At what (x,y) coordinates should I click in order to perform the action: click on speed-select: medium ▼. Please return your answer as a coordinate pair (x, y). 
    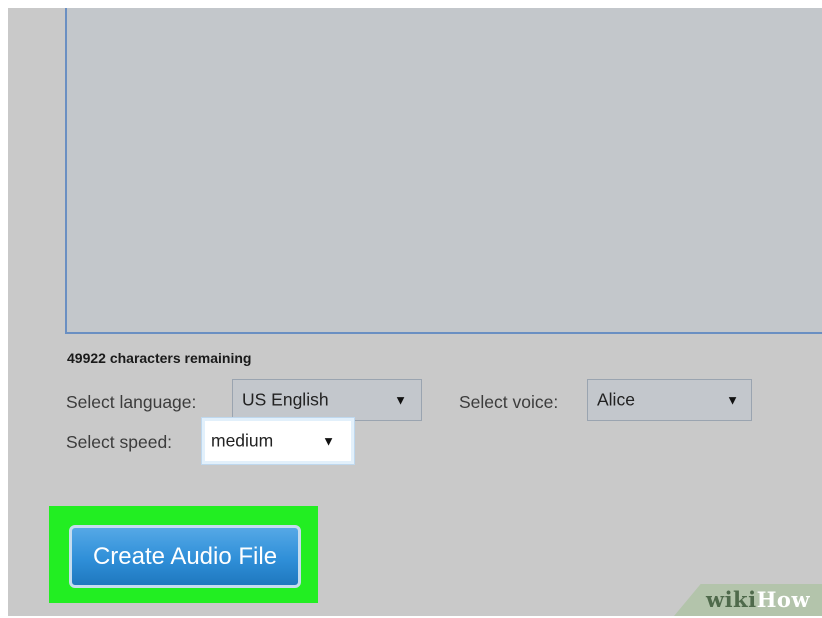
    Looking at the image, I should click on (278, 441).